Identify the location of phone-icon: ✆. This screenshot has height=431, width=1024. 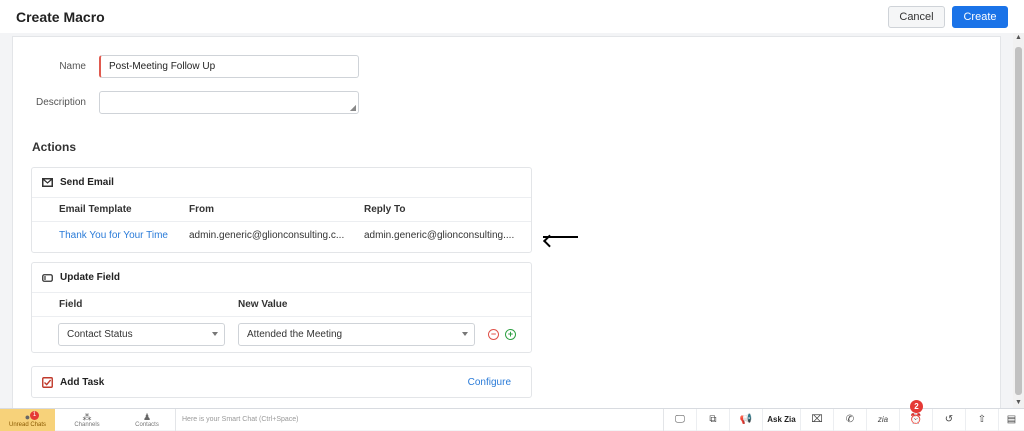
(850, 419).